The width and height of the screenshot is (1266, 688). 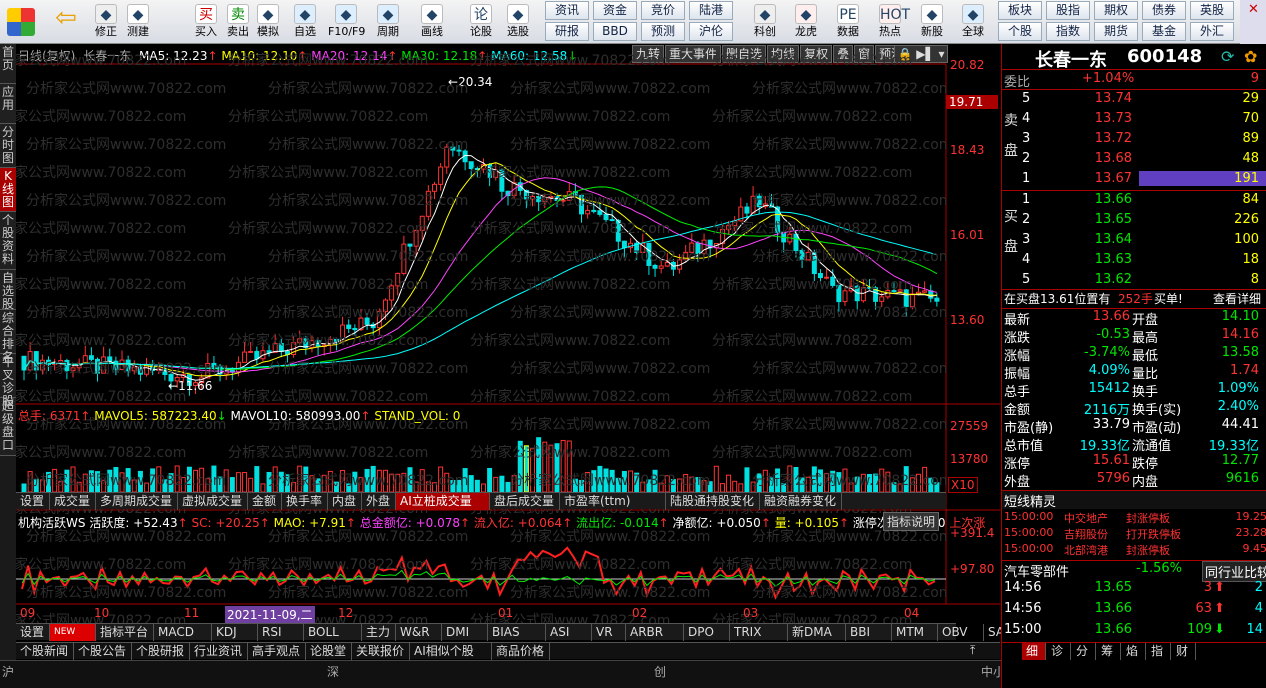 I want to click on toolbar-star-board: ◆ 科创, so click(x=765, y=22).